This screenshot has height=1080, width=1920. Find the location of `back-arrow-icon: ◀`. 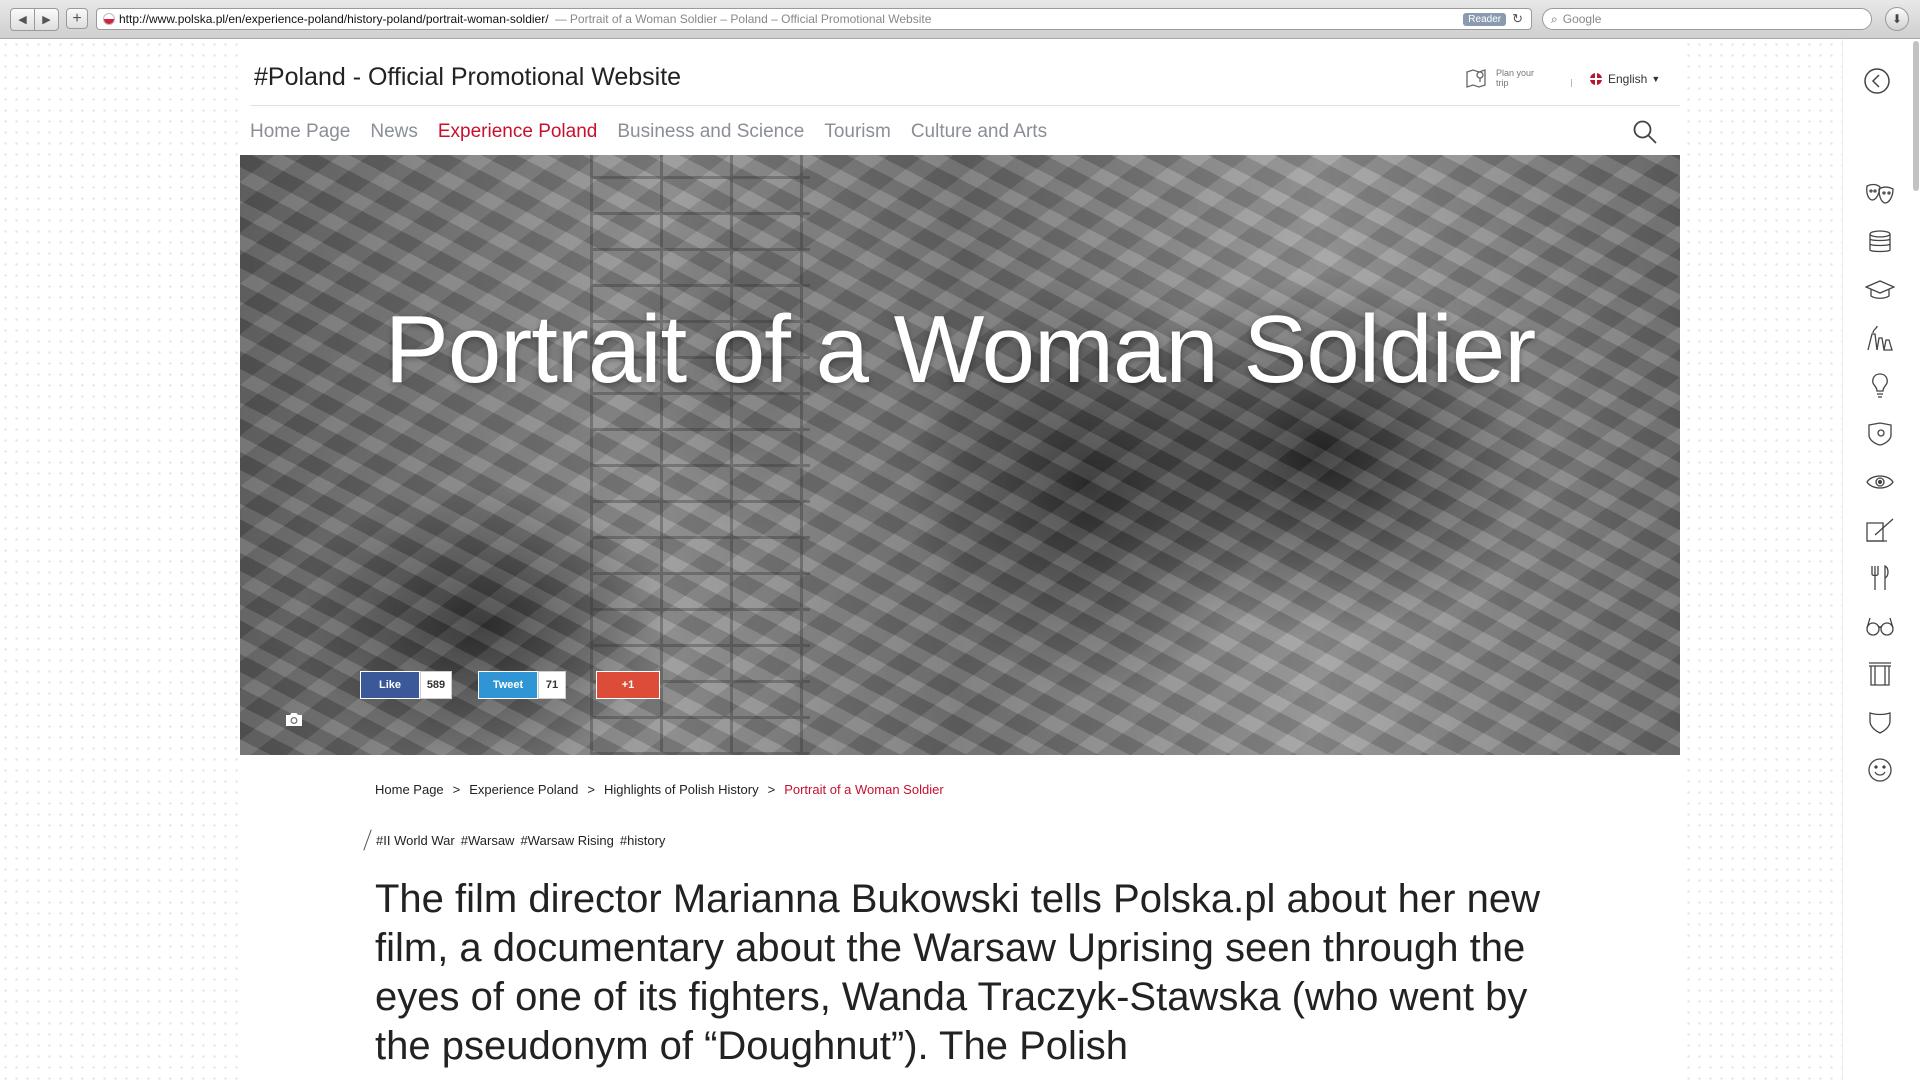

back-arrow-icon: ◀ is located at coordinates (23, 19).